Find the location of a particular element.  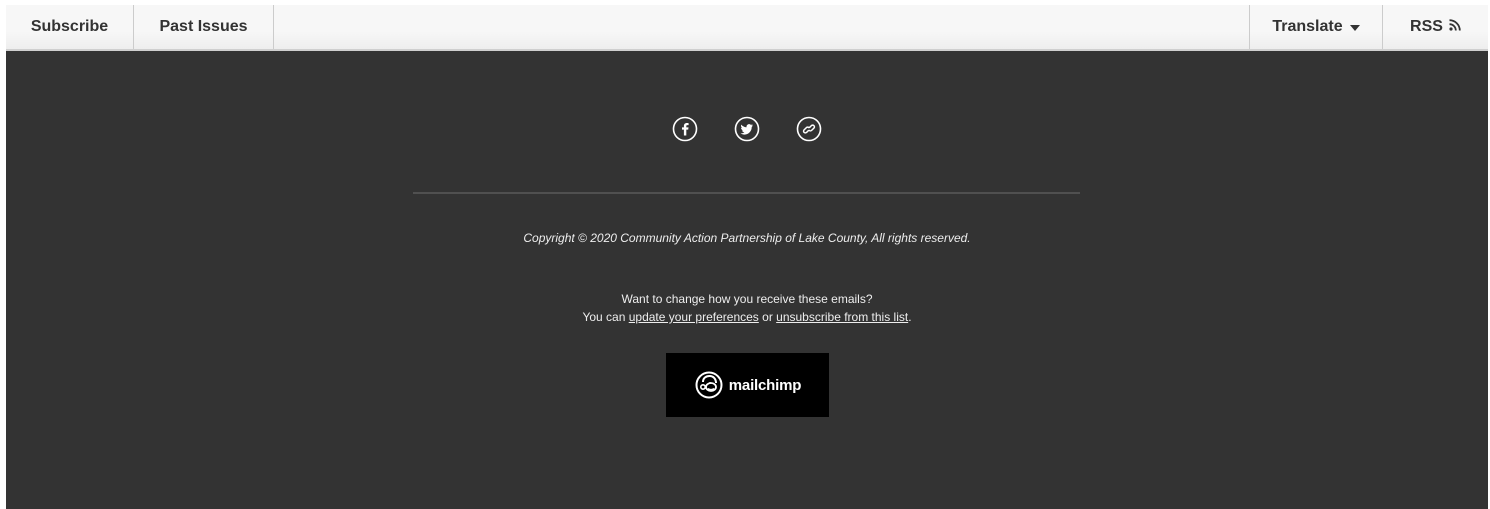

prefs-suffix: . is located at coordinates (910, 317).